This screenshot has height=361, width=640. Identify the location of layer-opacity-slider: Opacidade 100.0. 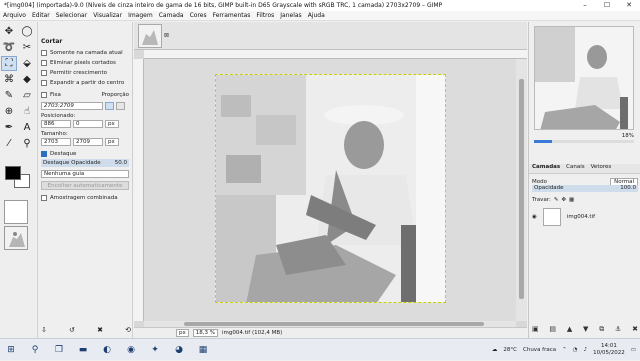
(585, 188).